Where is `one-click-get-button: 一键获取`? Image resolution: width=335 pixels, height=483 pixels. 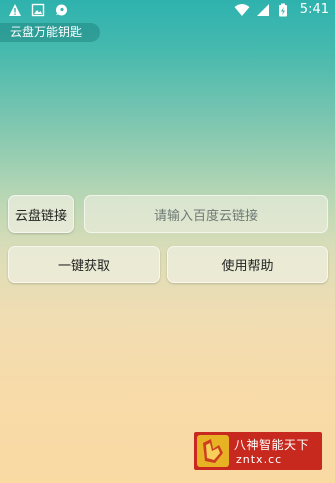
one-click-get-button: 一键获取 is located at coordinates (84, 264).